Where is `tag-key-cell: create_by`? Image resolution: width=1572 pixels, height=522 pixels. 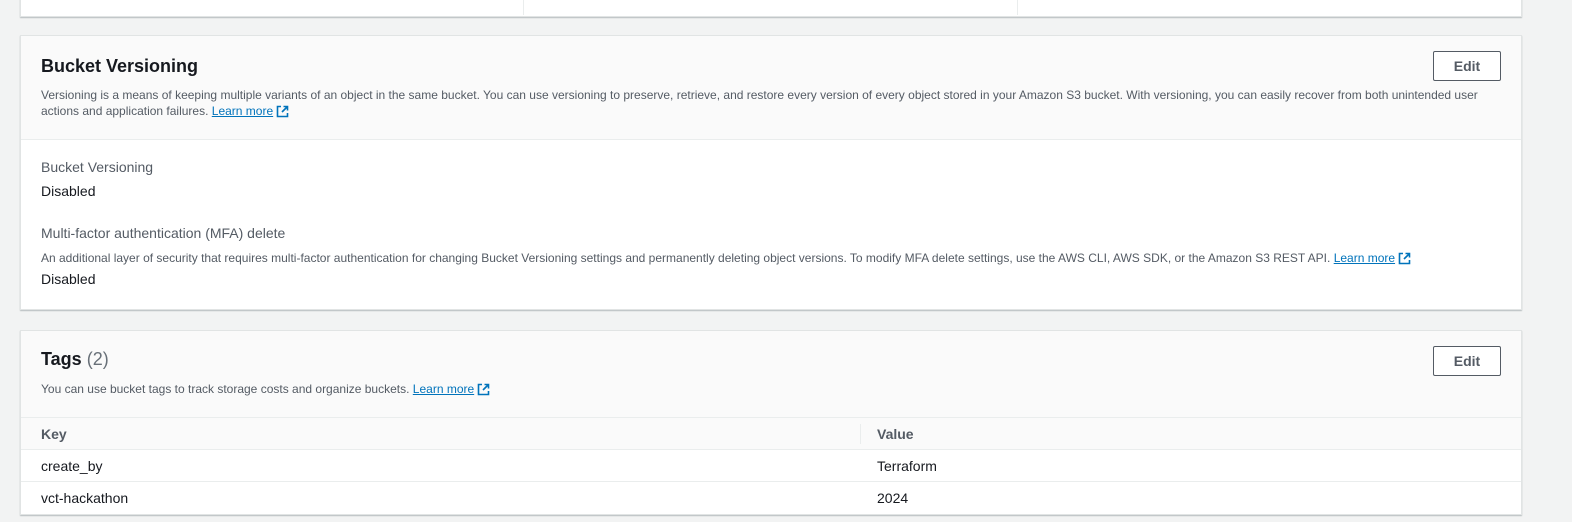 tag-key-cell: create_by is located at coordinates (72, 466).